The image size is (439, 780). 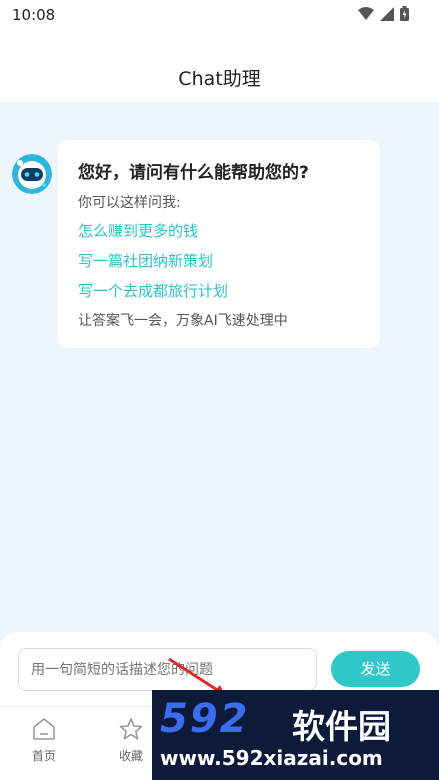 I want to click on battery-icon, so click(x=404, y=13).